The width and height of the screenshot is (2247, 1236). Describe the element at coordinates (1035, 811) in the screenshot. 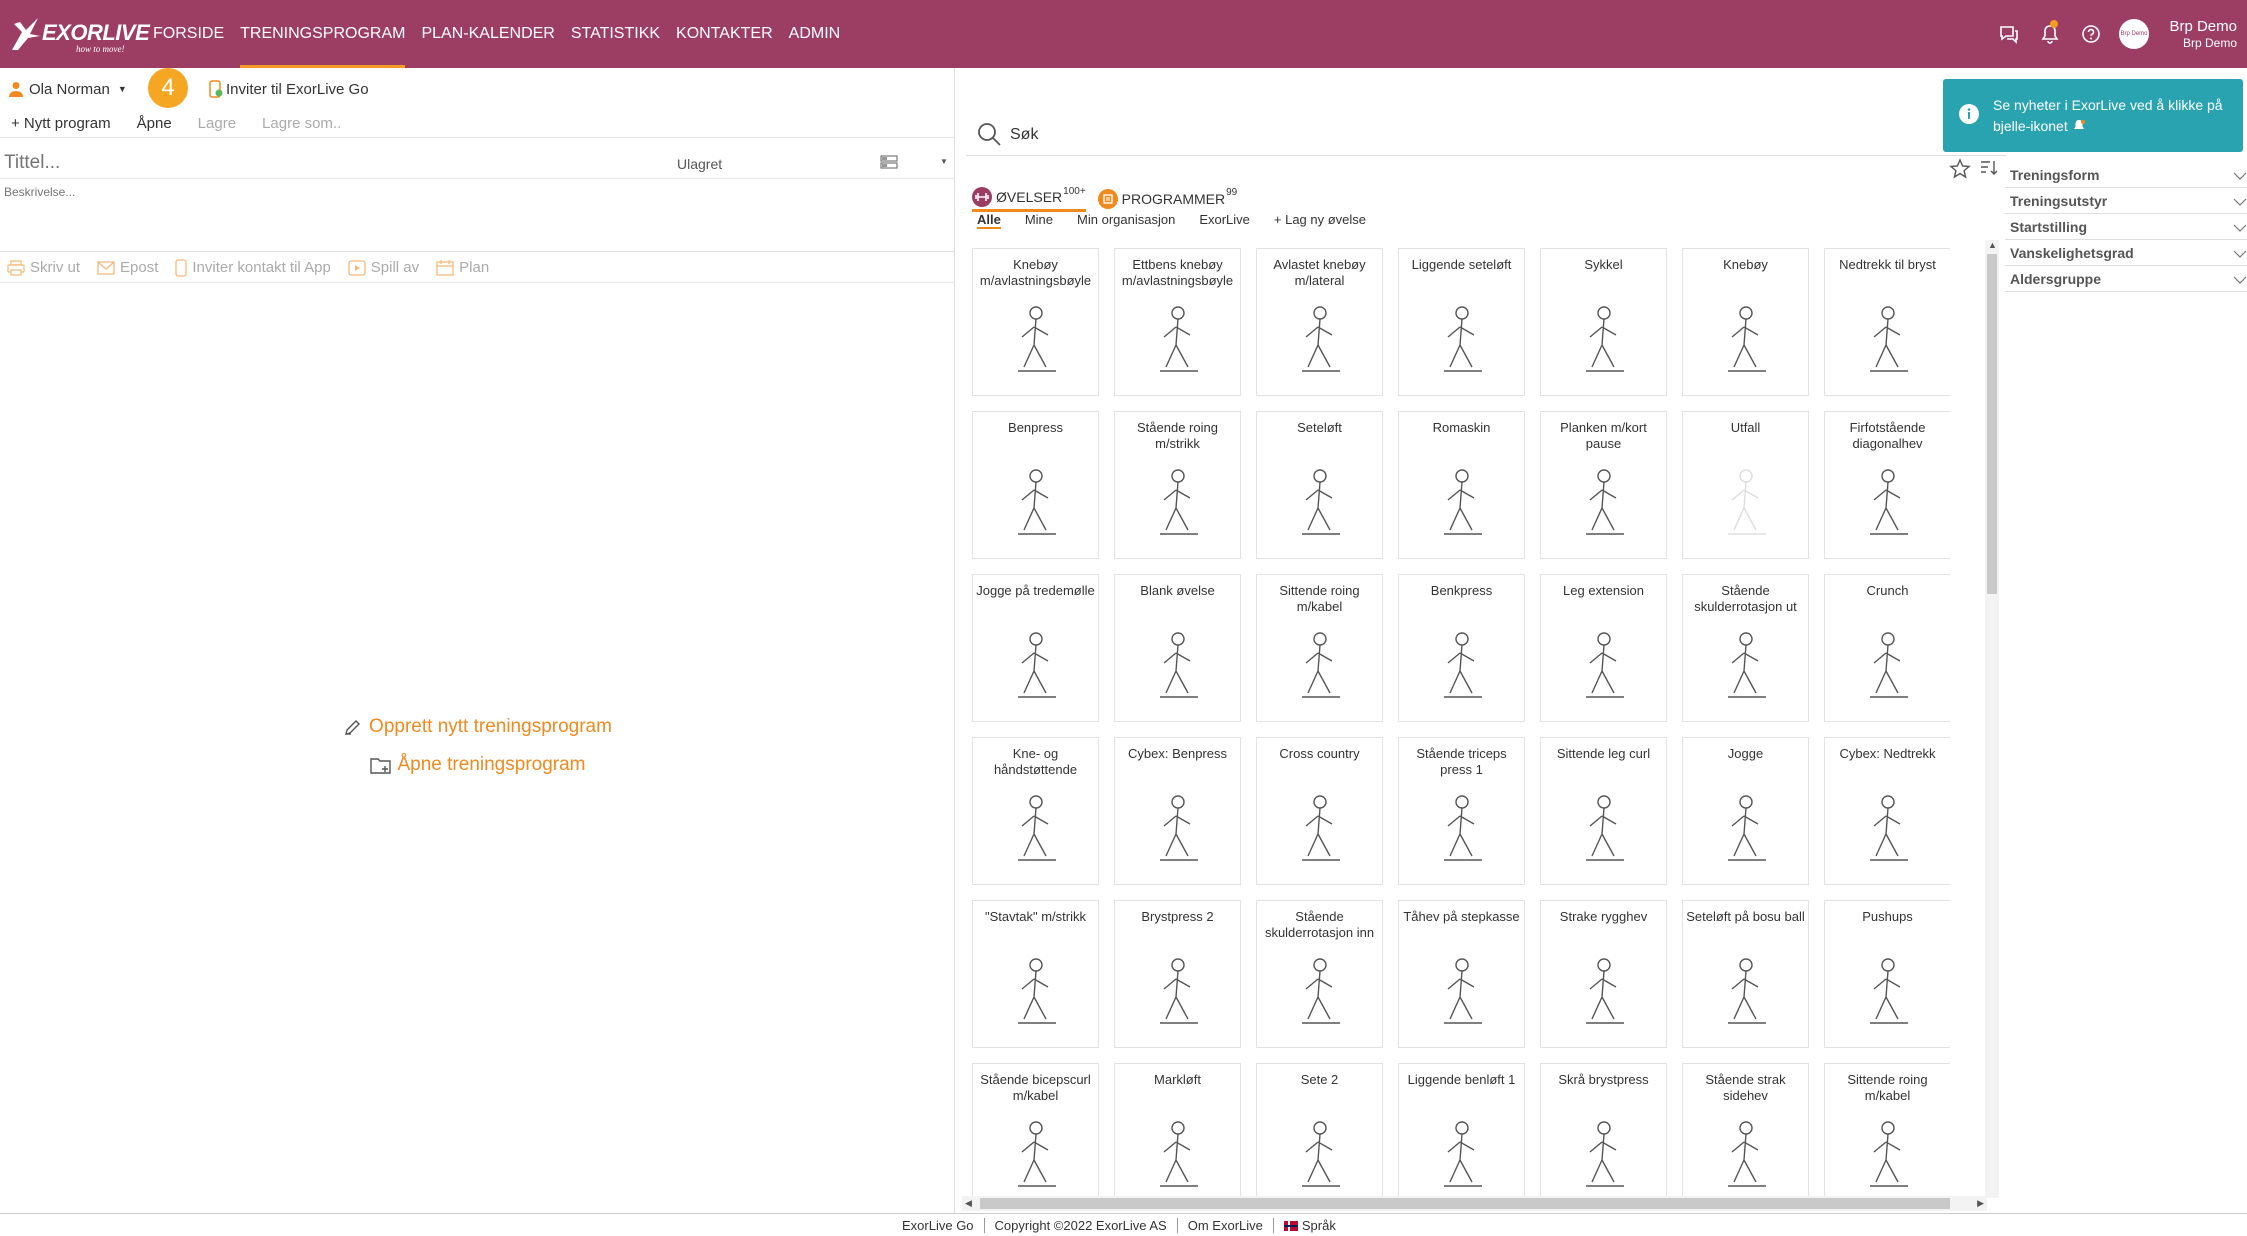

I see `exercise-card: Kne- og håndstøttende` at that location.